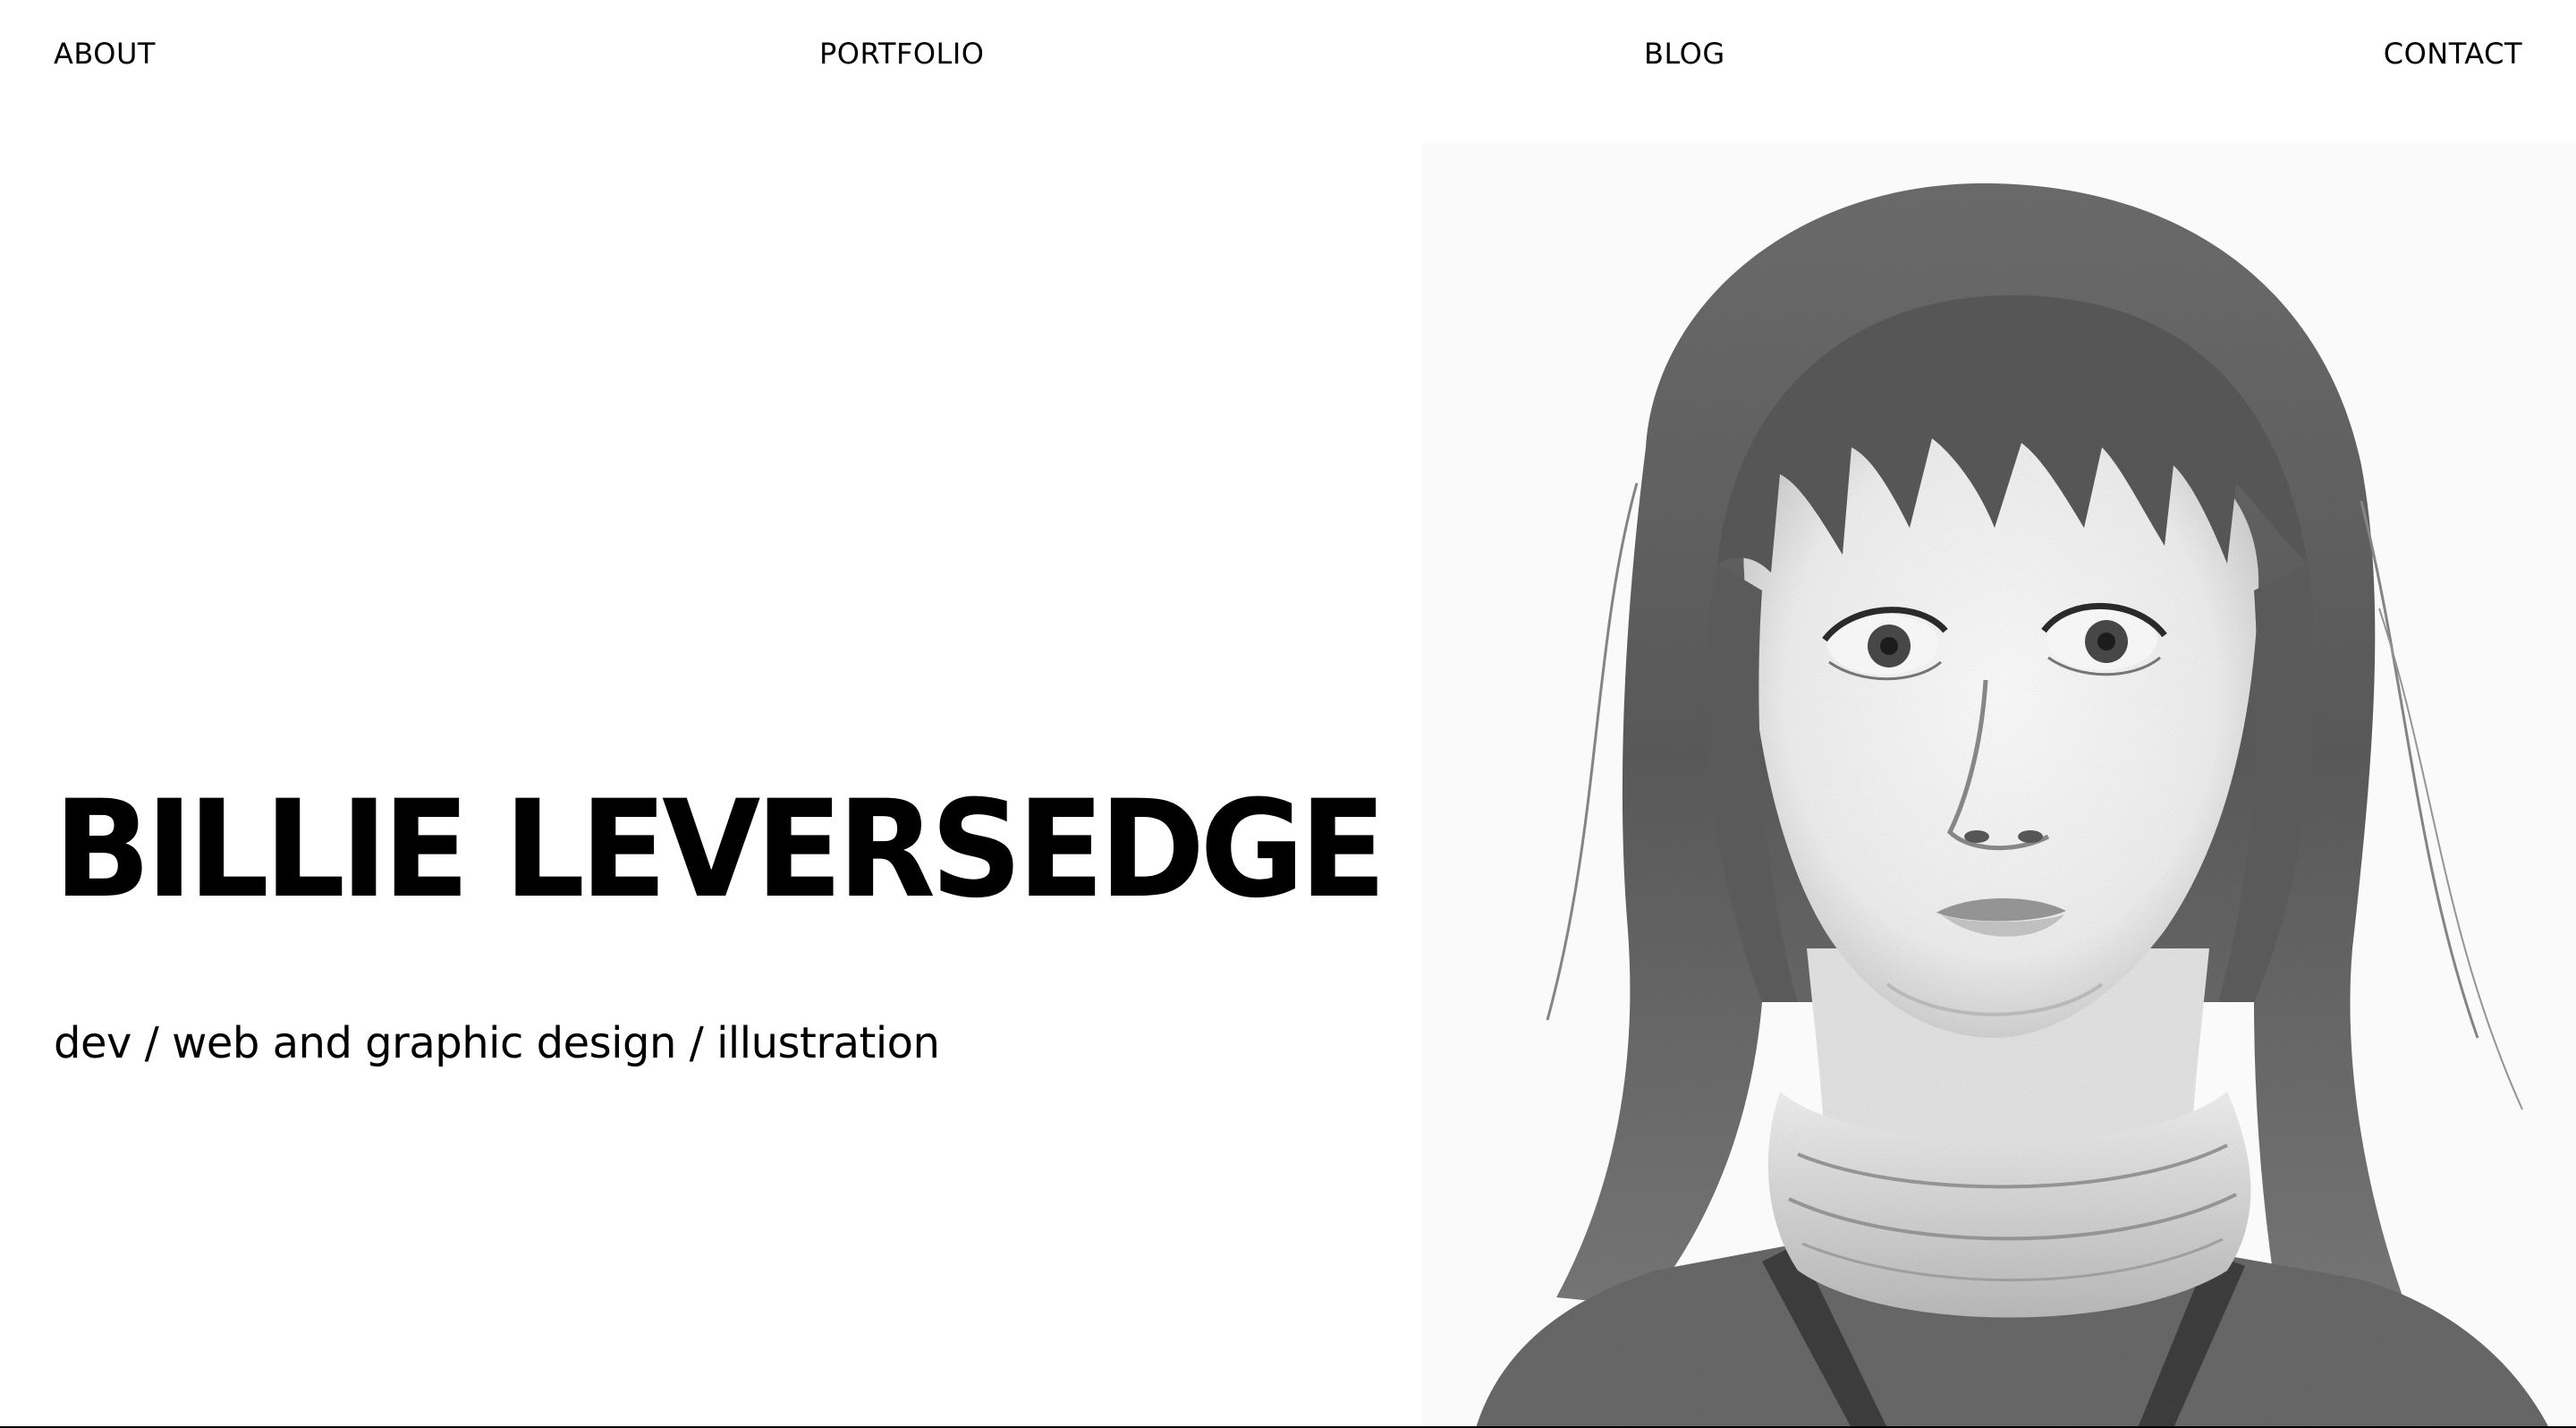 This screenshot has width=2576, height=1428. What do you see at coordinates (901, 53) in the screenshot?
I see `nav-portfolio-link: PORTFOLIO` at bounding box center [901, 53].